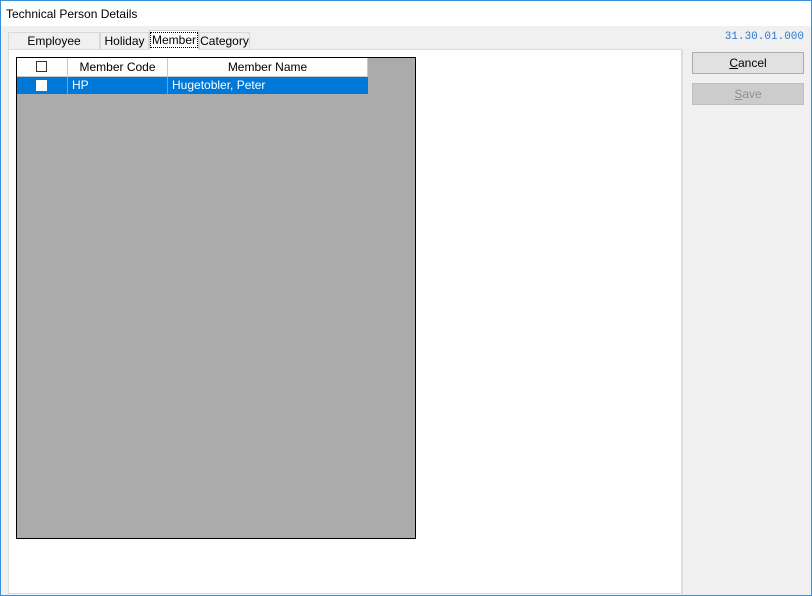 This screenshot has height=596, width=812. I want to click on select-all-header, so click(42, 67).